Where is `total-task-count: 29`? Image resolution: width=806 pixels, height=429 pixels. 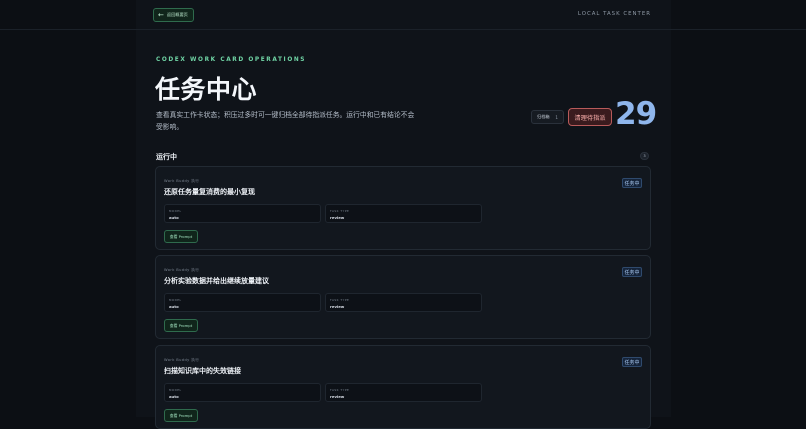
total-task-count: 29 is located at coordinates (636, 114).